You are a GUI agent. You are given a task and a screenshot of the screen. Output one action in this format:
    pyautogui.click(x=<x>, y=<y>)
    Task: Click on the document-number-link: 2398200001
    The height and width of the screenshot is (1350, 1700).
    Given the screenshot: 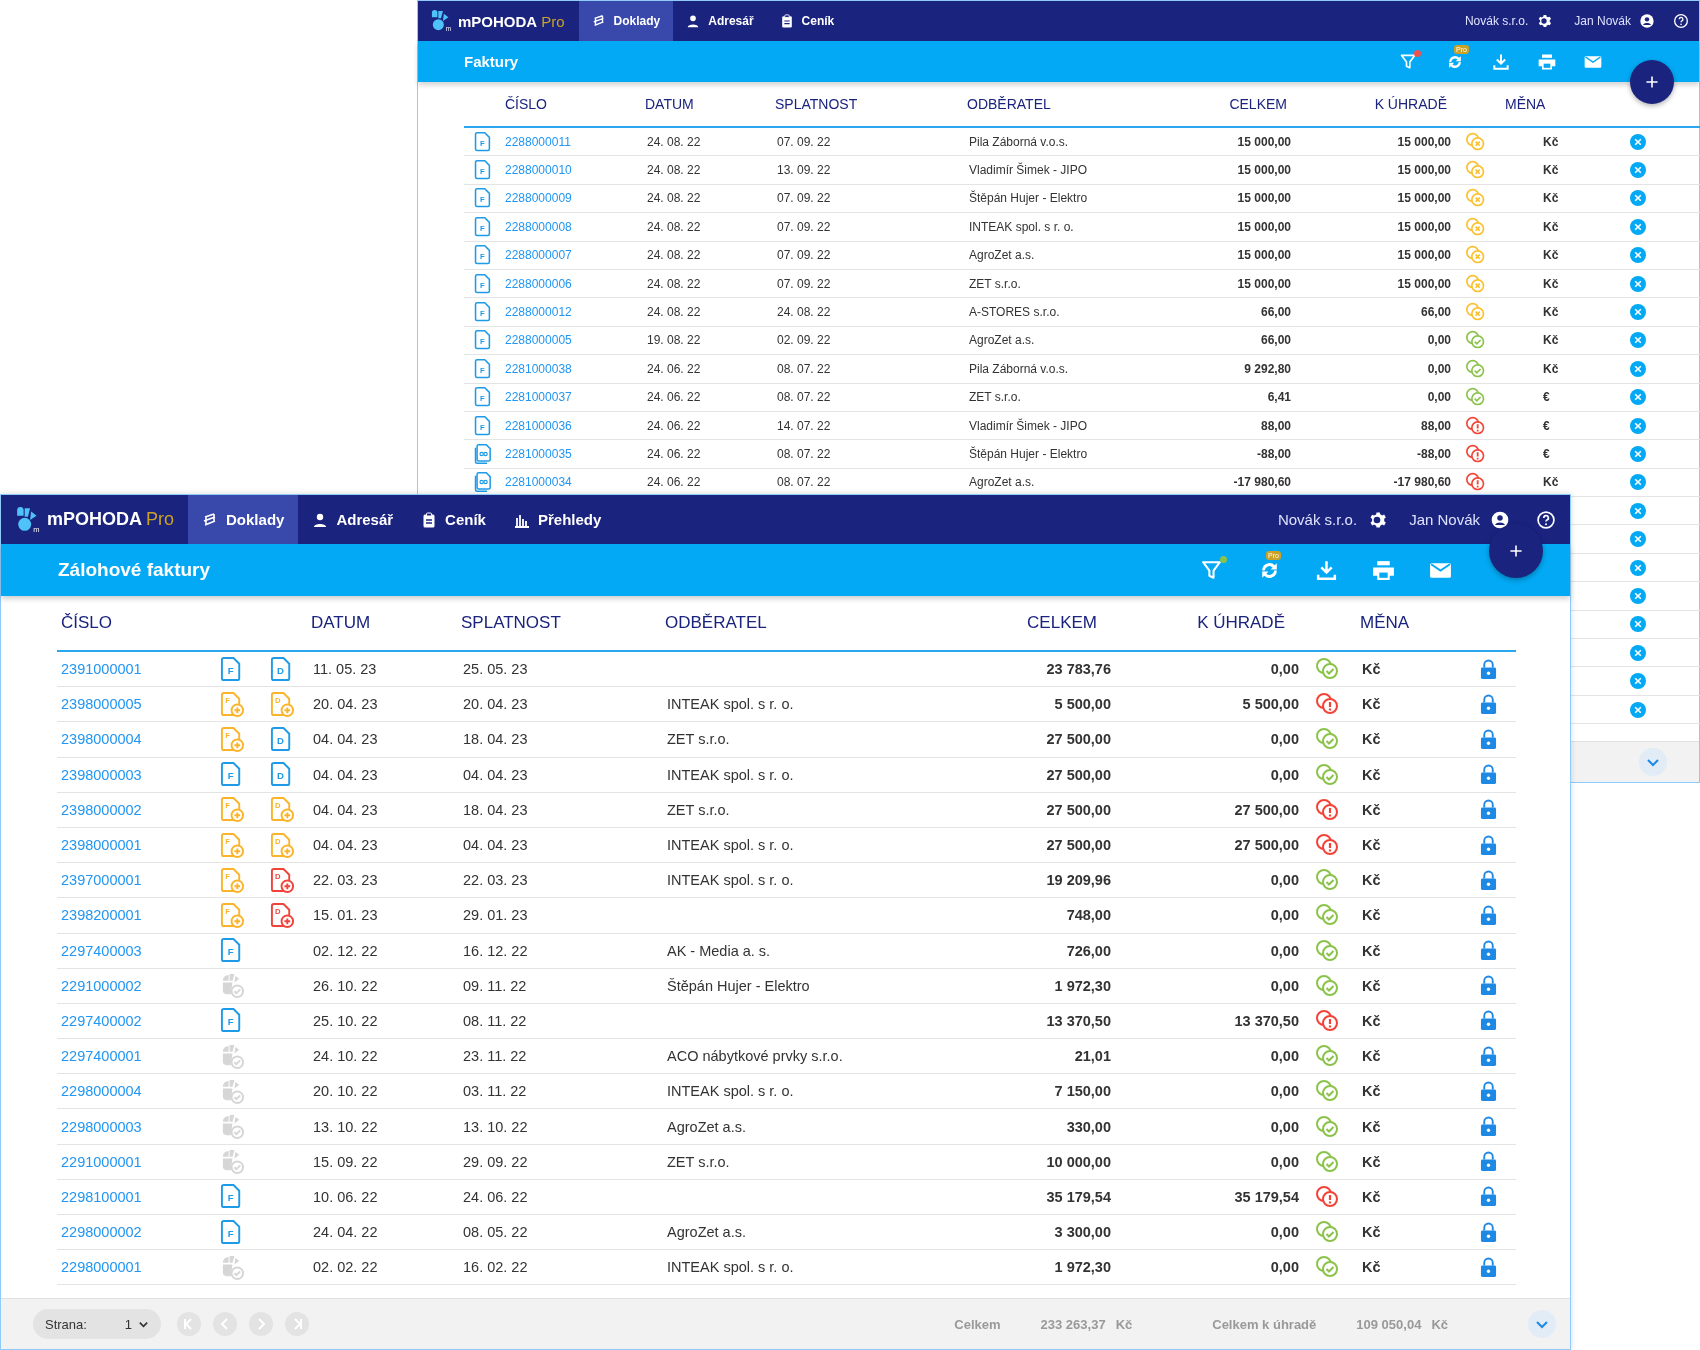 What is the action you would take?
    pyautogui.click(x=132, y=915)
    